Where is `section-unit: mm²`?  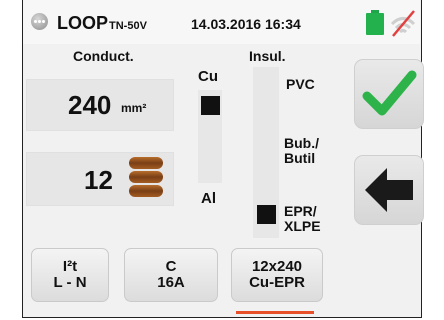 section-unit: mm² is located at coordinates (134, 108).